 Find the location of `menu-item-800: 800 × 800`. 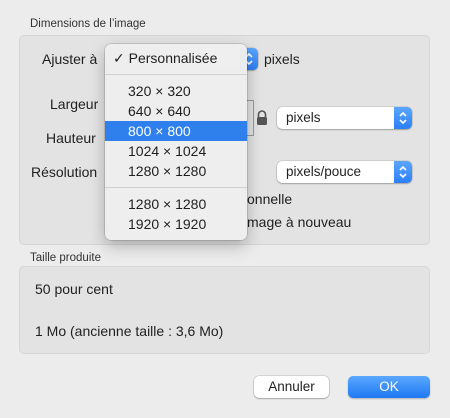

menu-item-800: 800 × 800 is located at coordinates (176, 131).